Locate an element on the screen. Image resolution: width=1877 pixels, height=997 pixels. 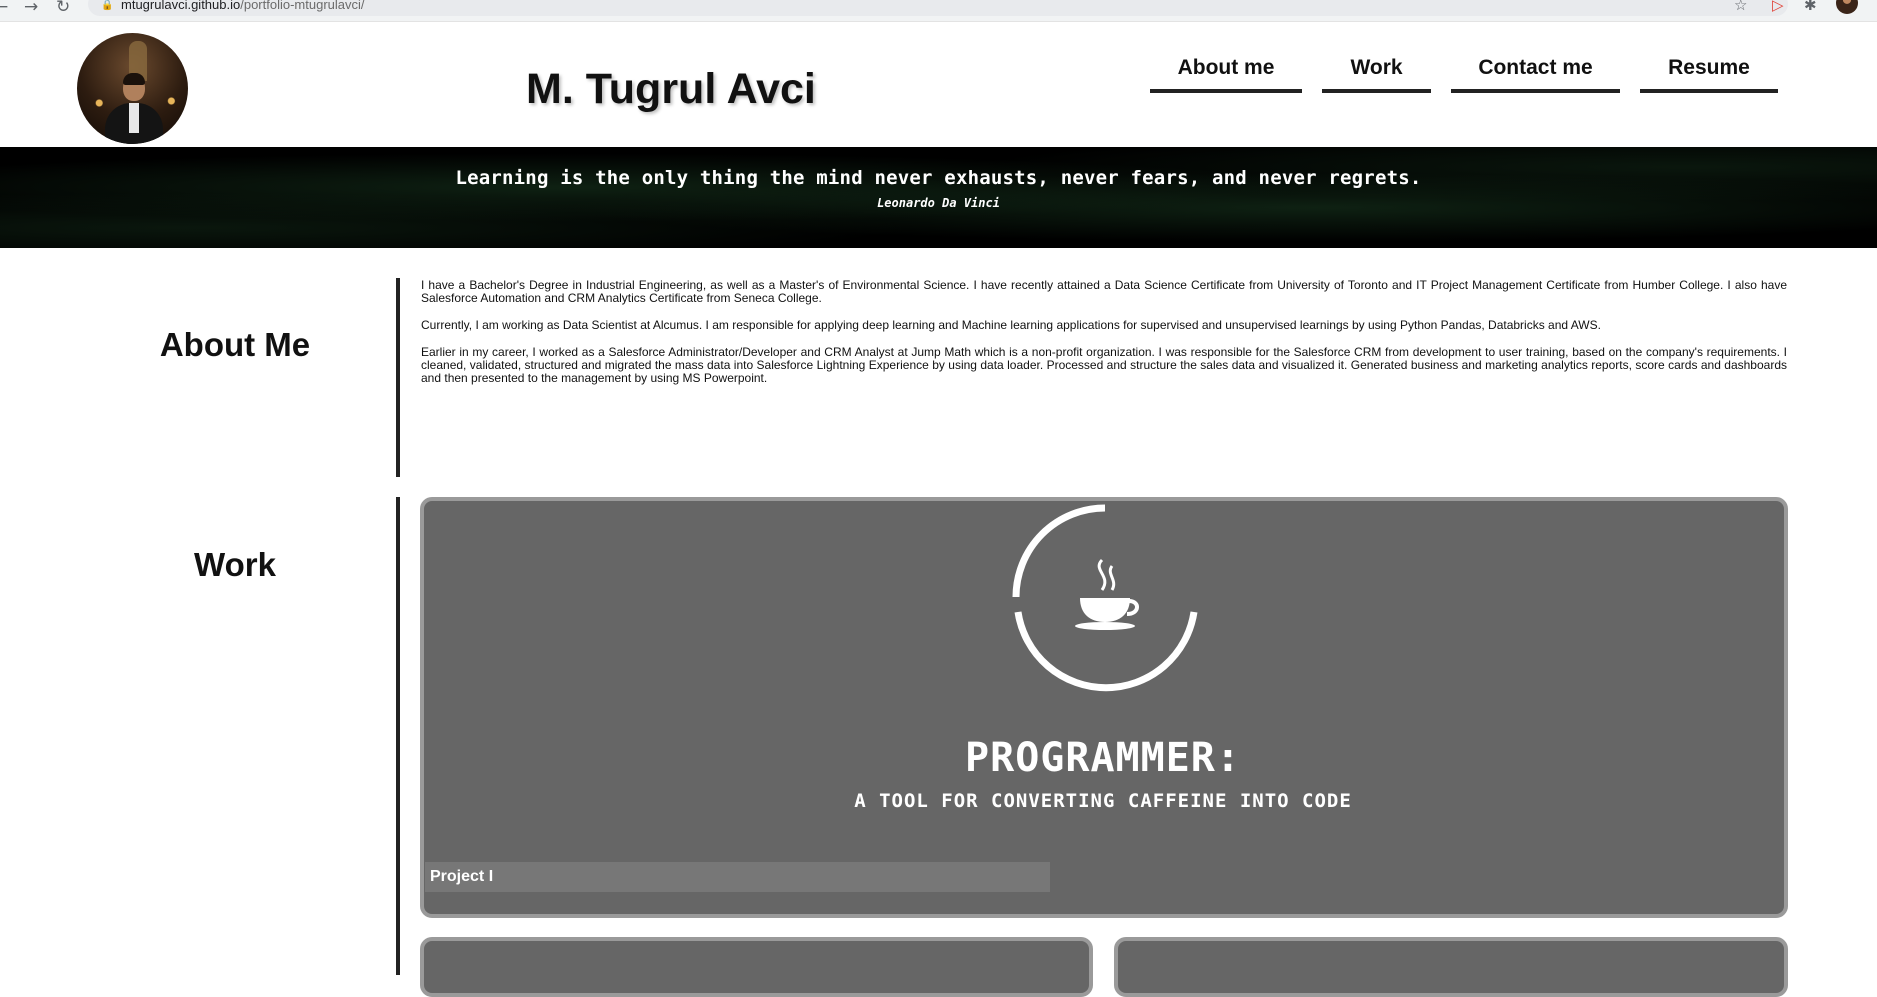
extension-icon: ▷ is located at coordinates (1778, 7).